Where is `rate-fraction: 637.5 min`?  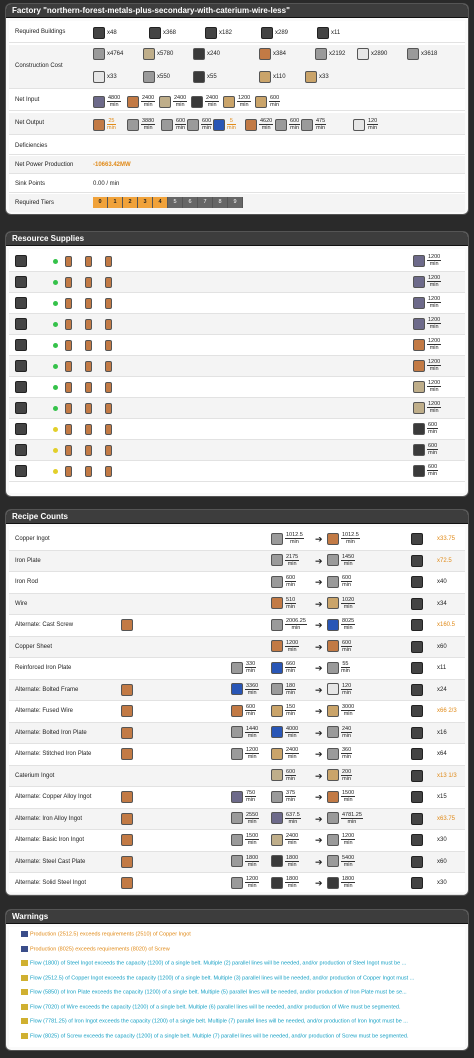 rate-fraction: 637.5 min is located at coordinates (293, 818).